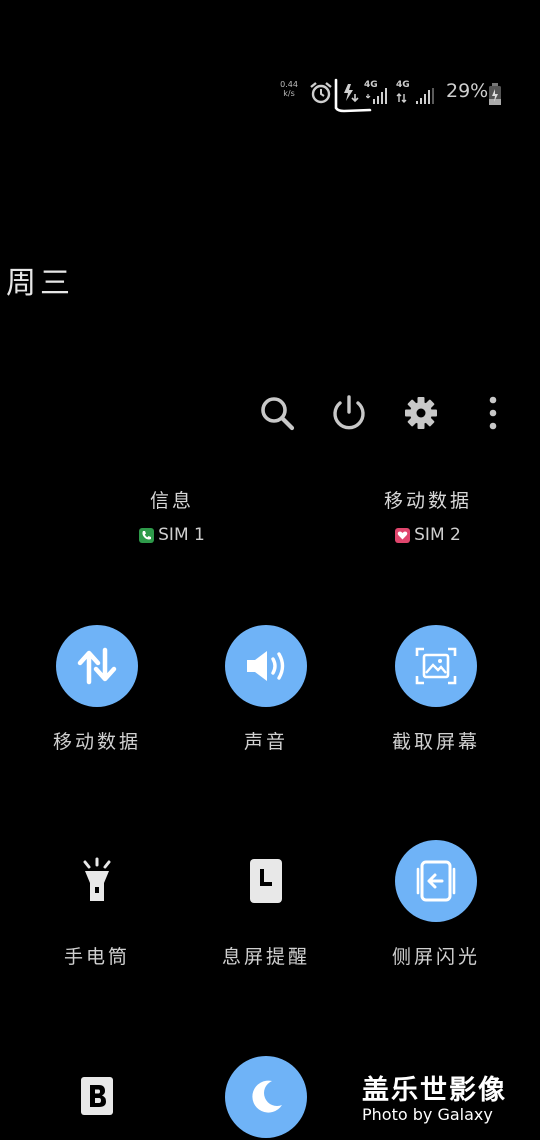 The image size is (540, 1140). I want to click on bixby-b-icon, so click(97, 1096).